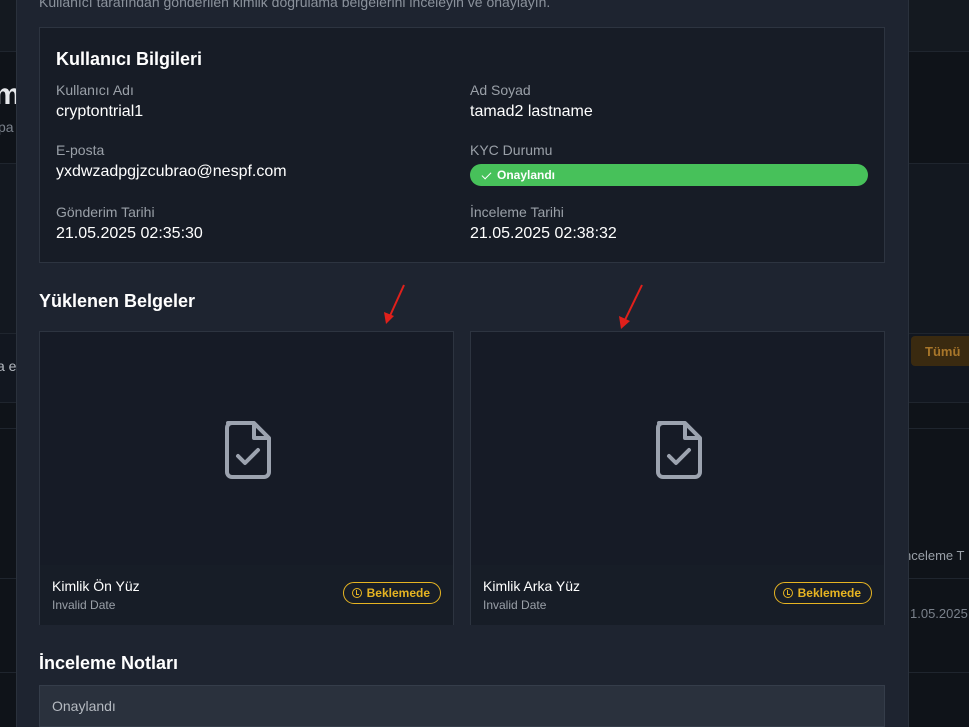 This screenshot has width=969, height=727. What do you see at coordinates (526, 175) in the screenshot?
I see `kyc-status-text: Onaylandı` at bounding box center [526, 175].